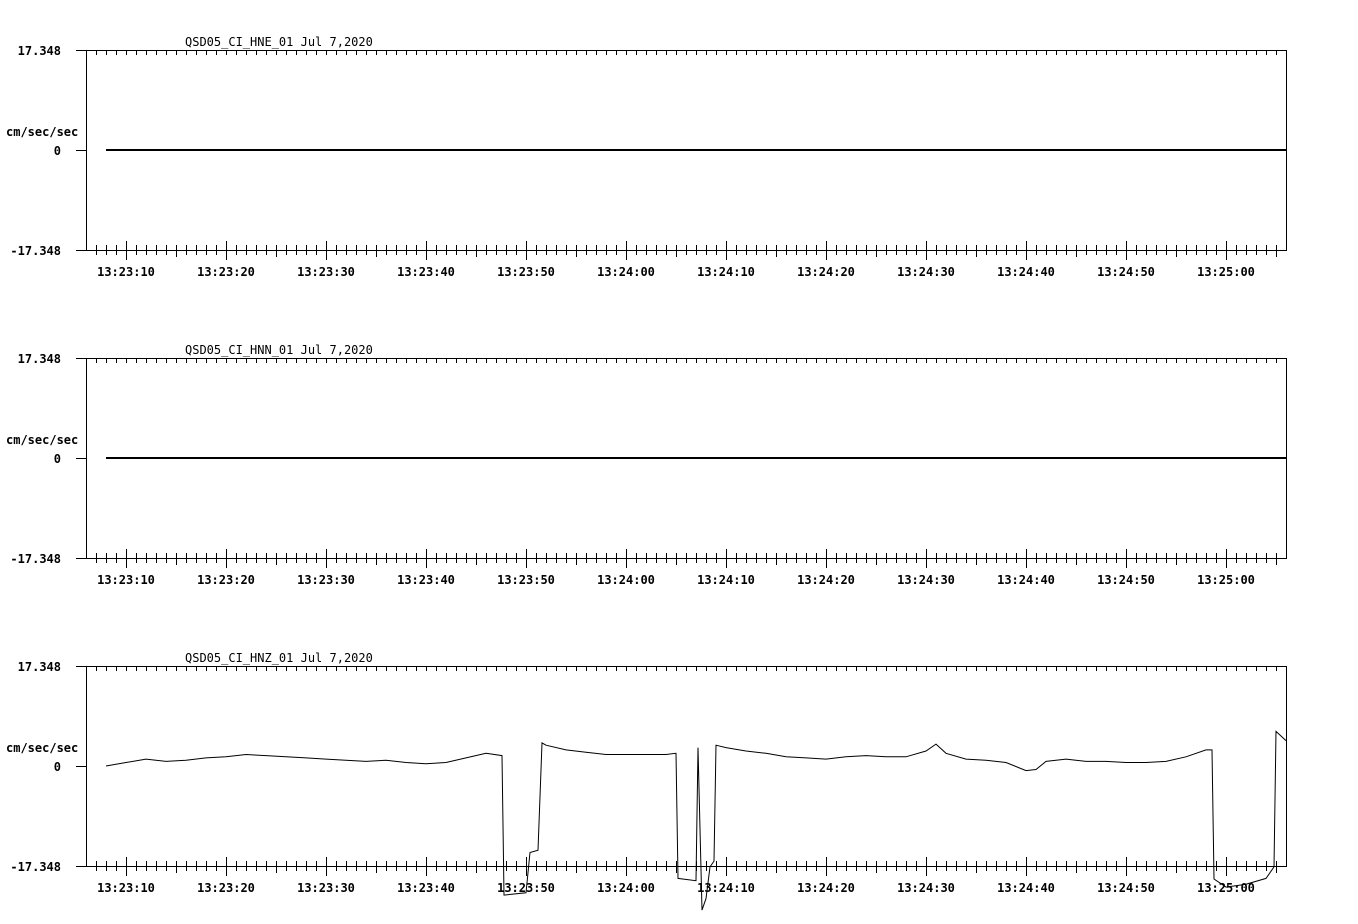 The width and height of the screenshot is (1358, 924). What do you see at coordinates (279, 350) in the screenshot?
I see `plot-title: QSD05_CI_HNN_01 Jul 7,2020` at bounding box center [279, 350].